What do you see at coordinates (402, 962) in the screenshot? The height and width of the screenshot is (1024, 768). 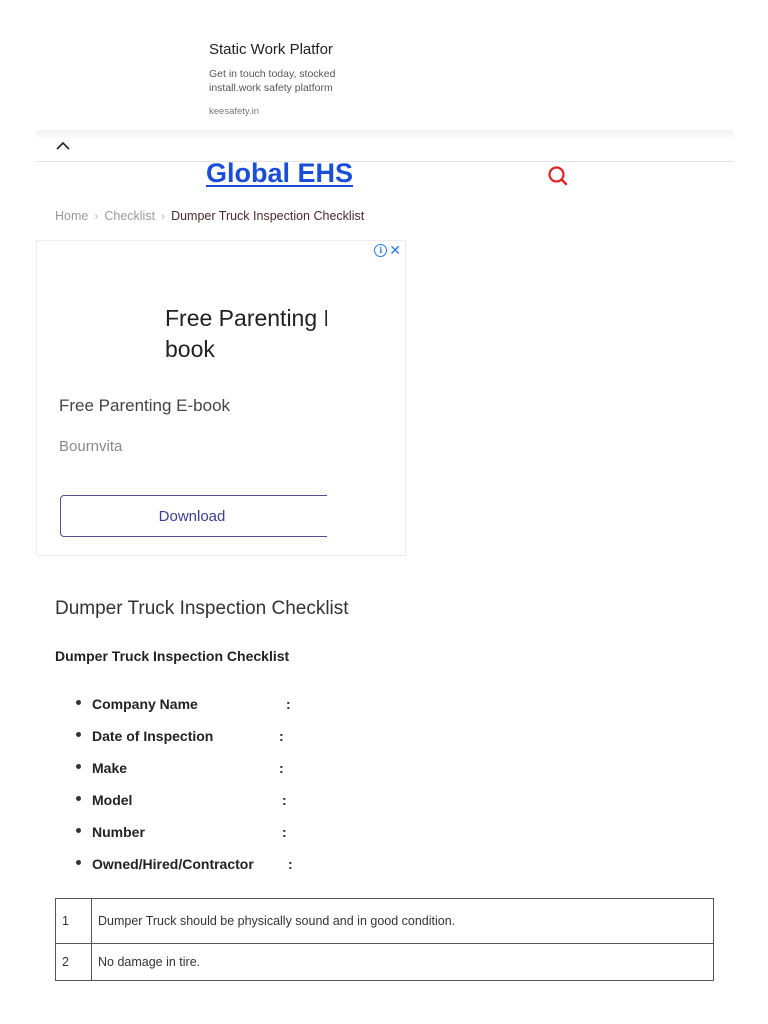 I see `table-cell-text: No damage in tire.` at bounding box center [402, 962].